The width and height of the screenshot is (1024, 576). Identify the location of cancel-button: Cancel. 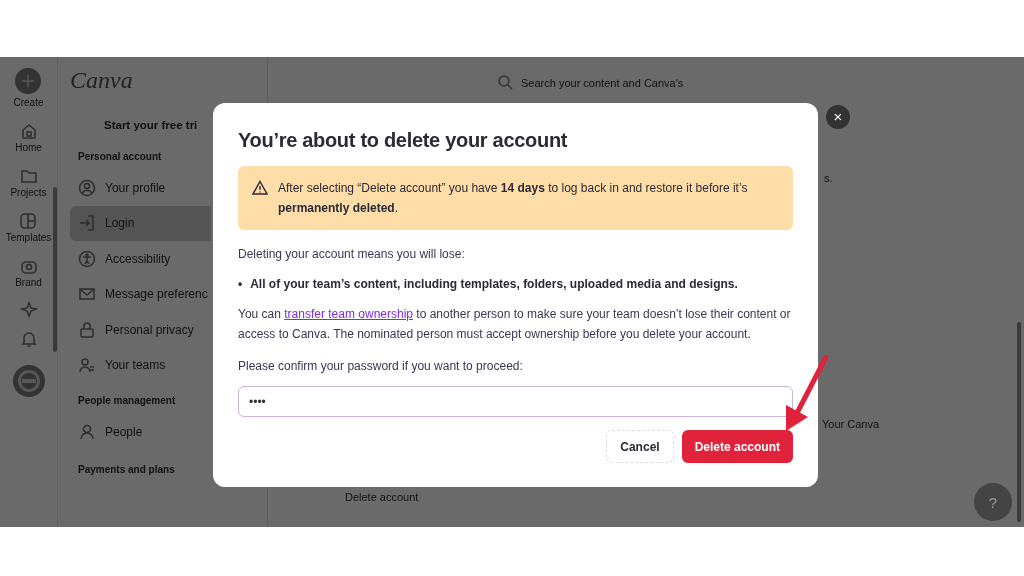
(640, 446).